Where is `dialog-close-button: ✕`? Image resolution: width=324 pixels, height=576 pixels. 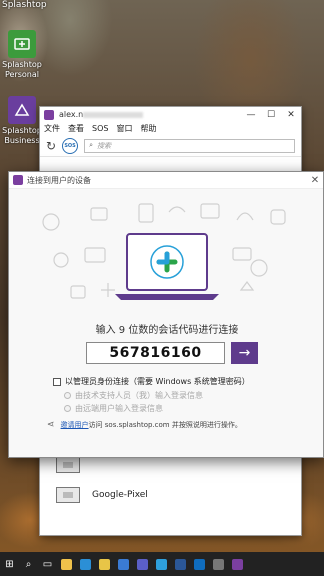
dialog-close-button: ✕ is located at coordinates (315, 180).